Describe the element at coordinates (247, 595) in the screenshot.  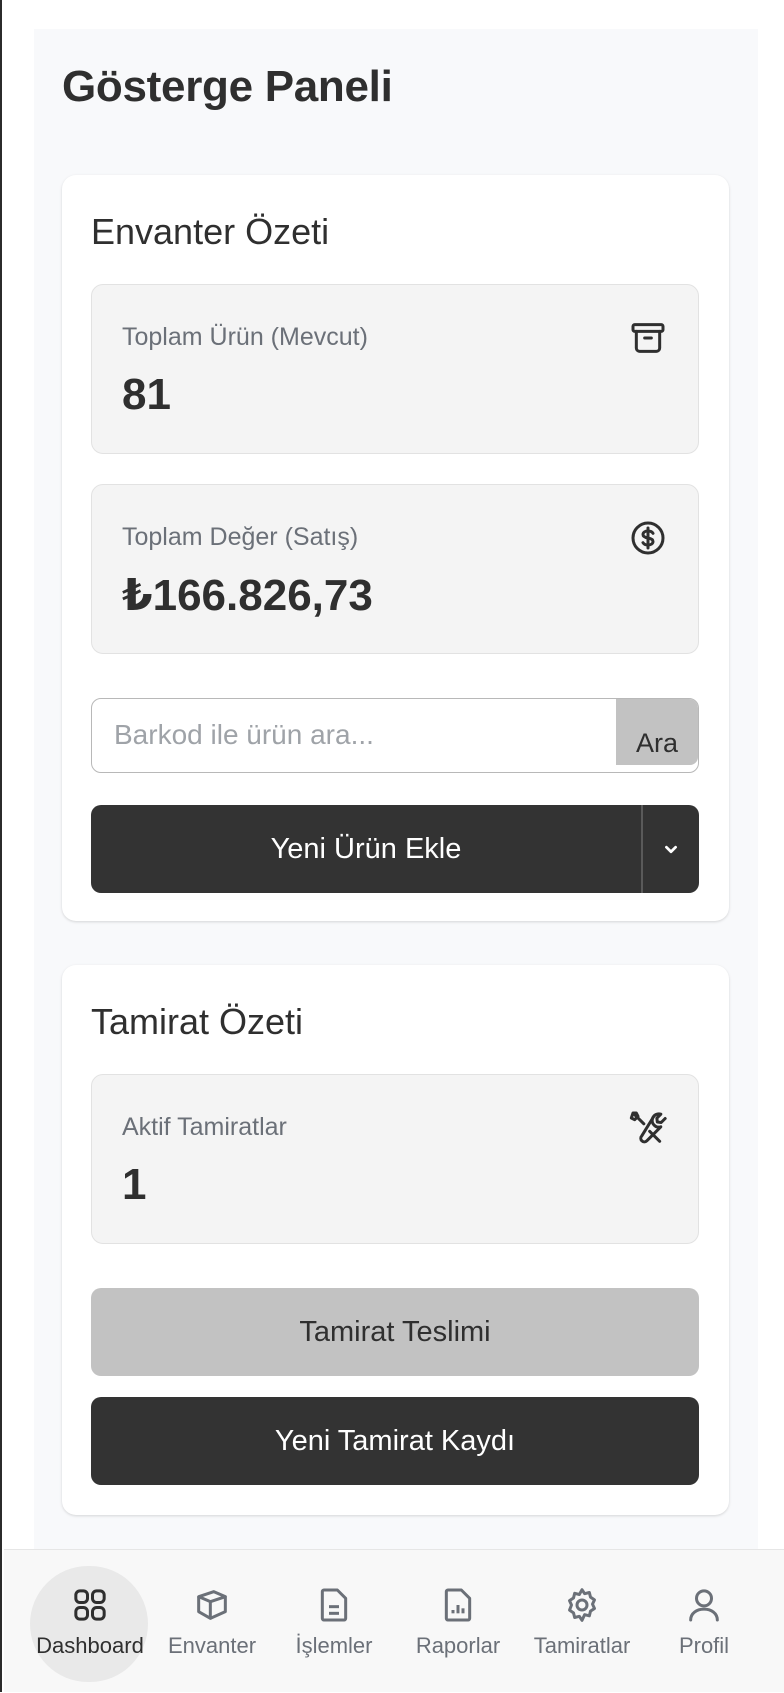
I see `total-value-value: ₺166.826,73` at that location.